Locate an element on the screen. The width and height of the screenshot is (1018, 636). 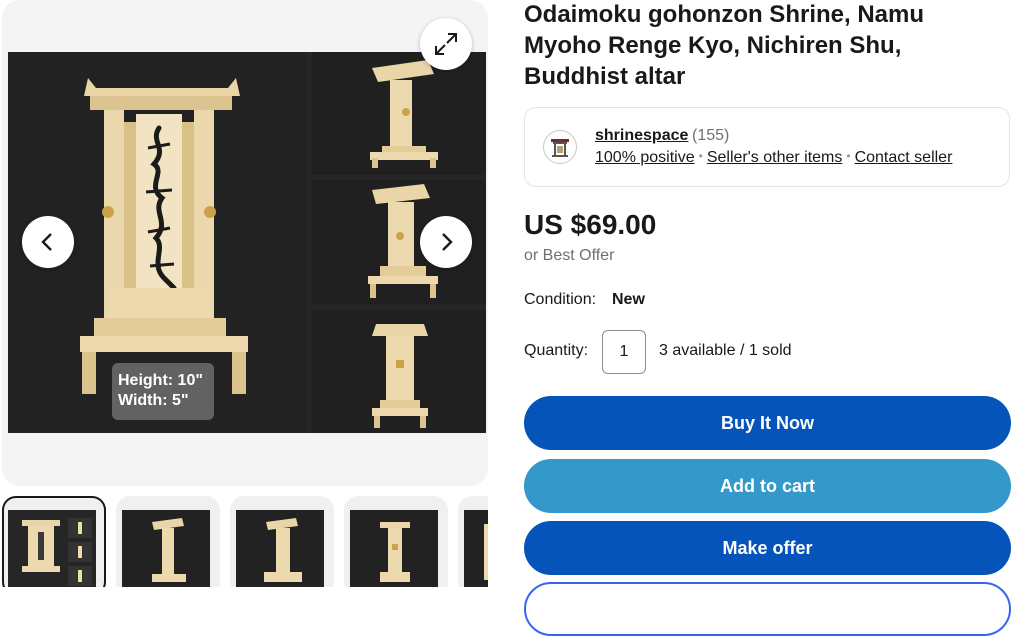
chevron-left-icon is located at coordinates (46, 242).